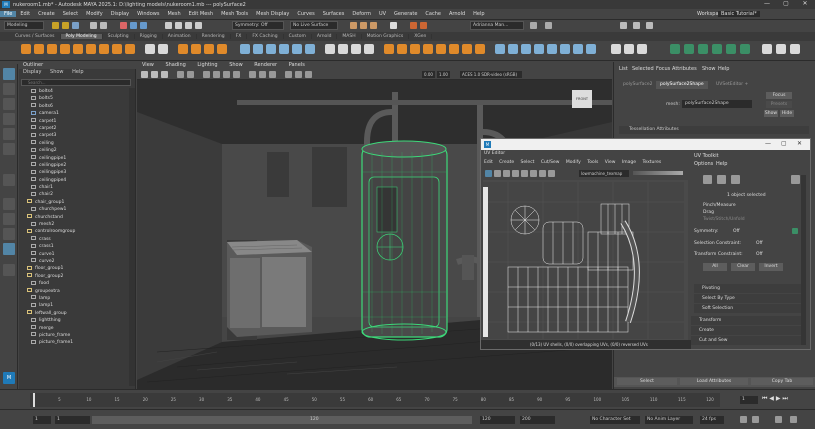  Describe the element at coordinates (143, 25) in the screenshot. I see `select-component-icon` at that location.